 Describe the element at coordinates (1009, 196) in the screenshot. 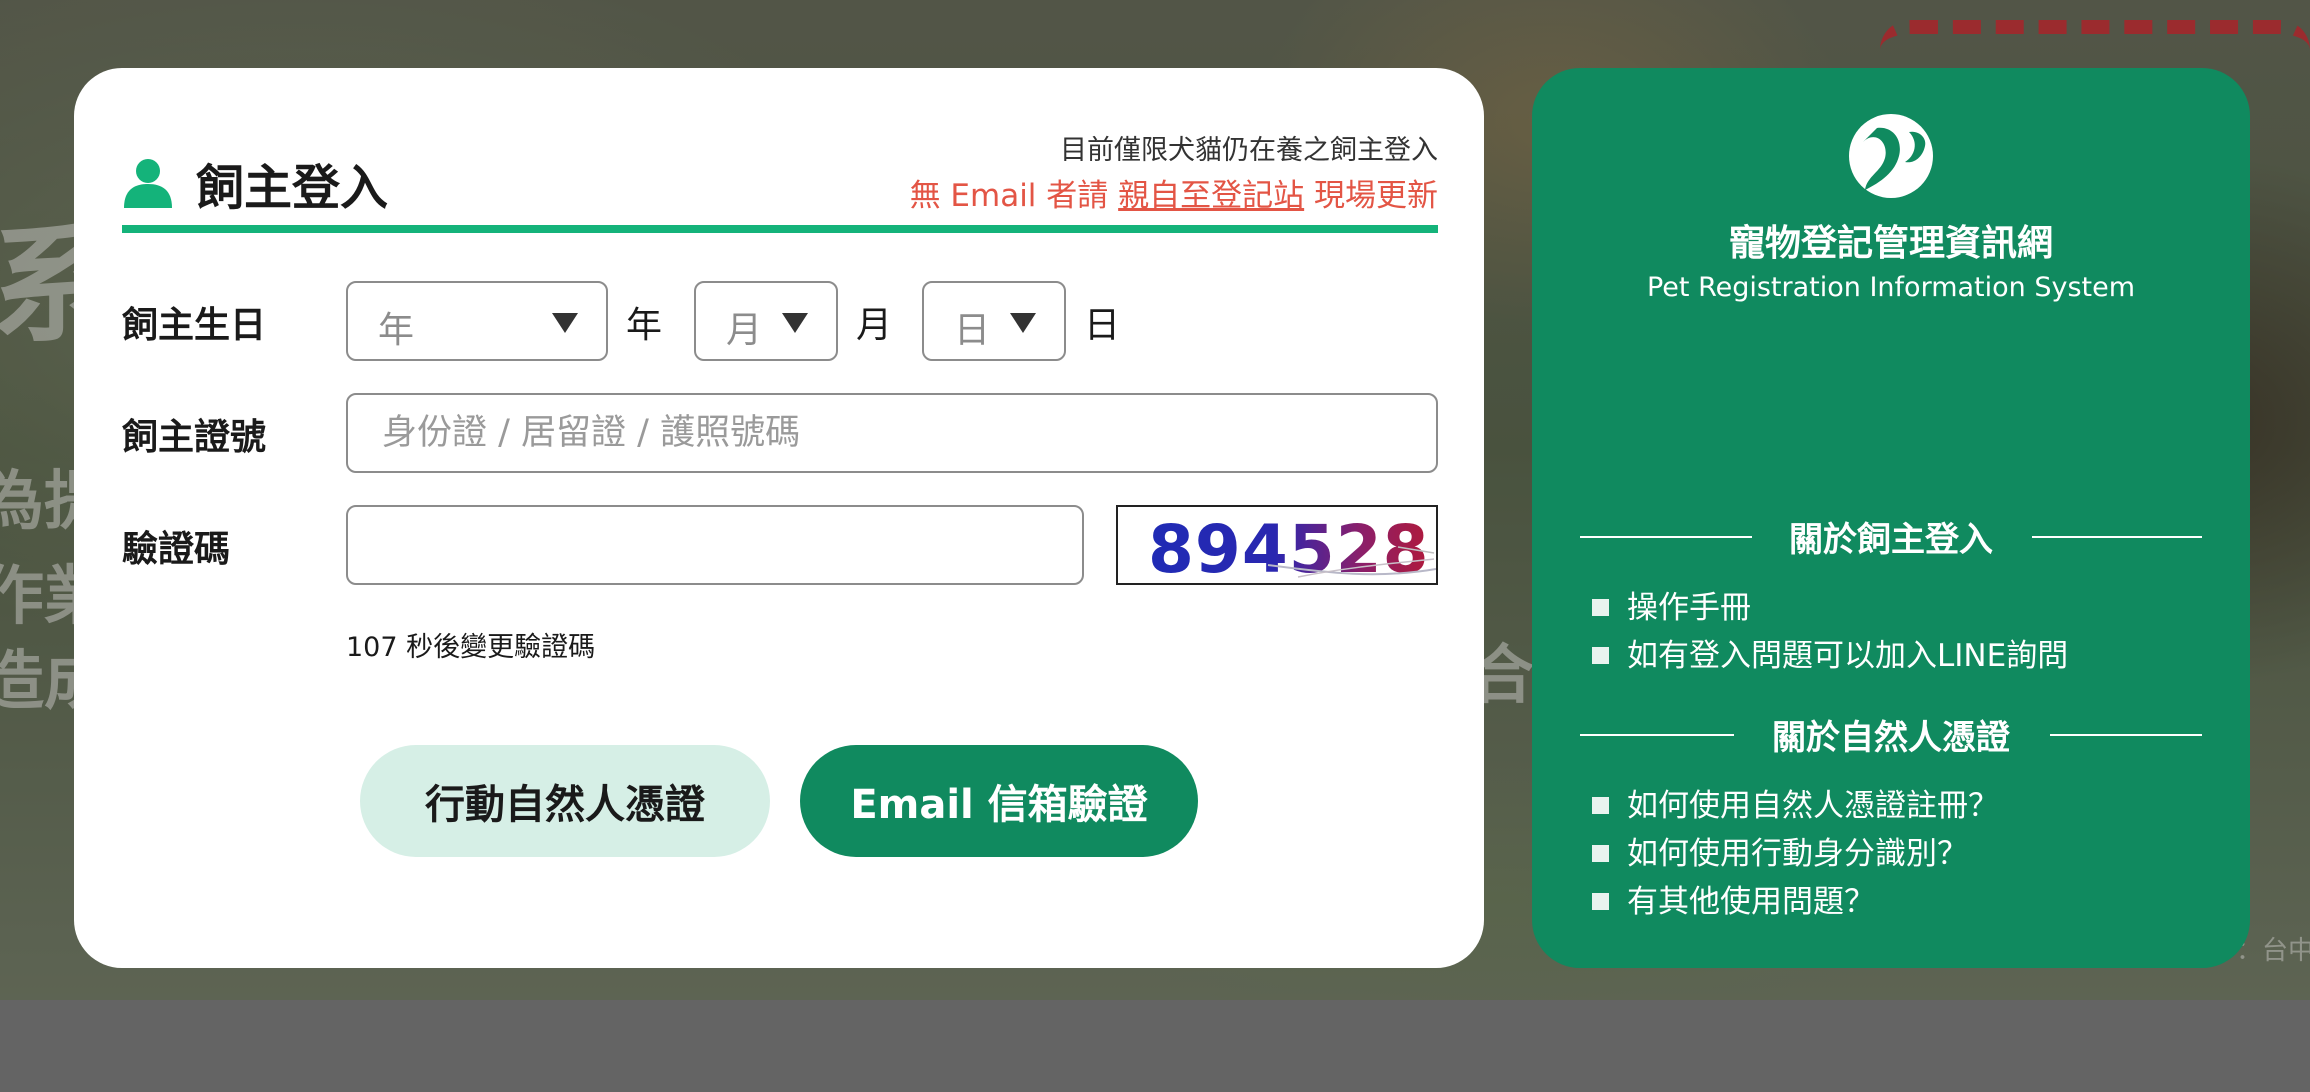

I see `no-email-note-prefix: 無 Email 者請` at that location.